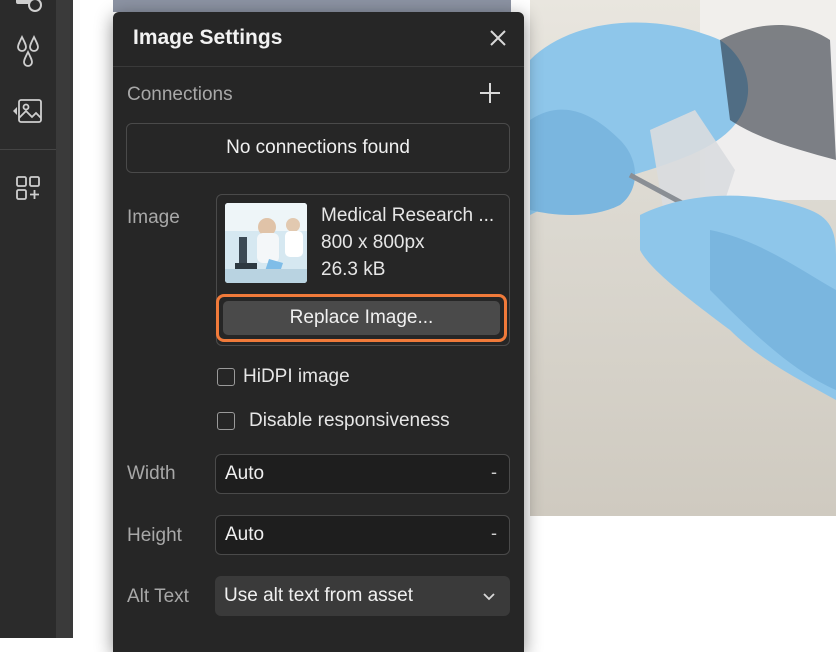  Describe the element at coordinates (498, 38) in the screenshot. I see `close-icon` at that location.